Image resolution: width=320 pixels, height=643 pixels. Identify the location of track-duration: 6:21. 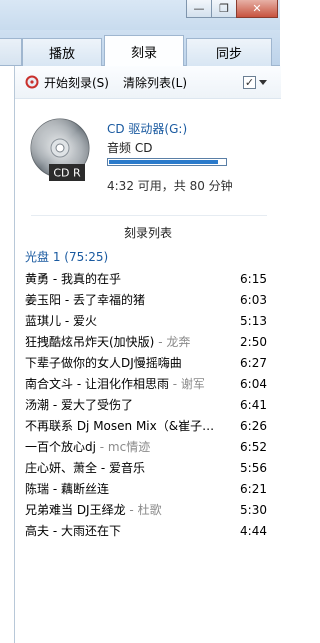
(253, 489).